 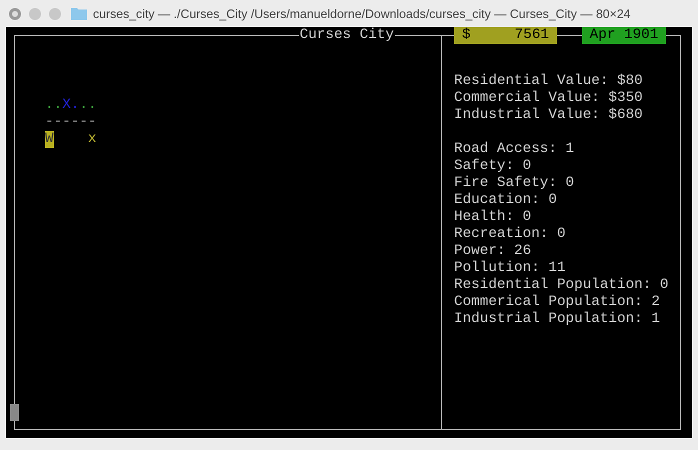 What do you see at coordinates (49, 139) in the screenshot?
I see `map-glyph: W` at bounding box center [49, 139].